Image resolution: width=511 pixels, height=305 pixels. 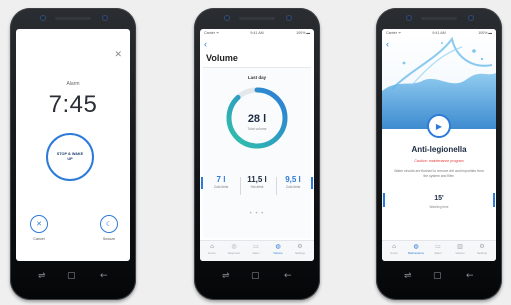 I want to click on play-button: ▶, so click(x=439, y=126).